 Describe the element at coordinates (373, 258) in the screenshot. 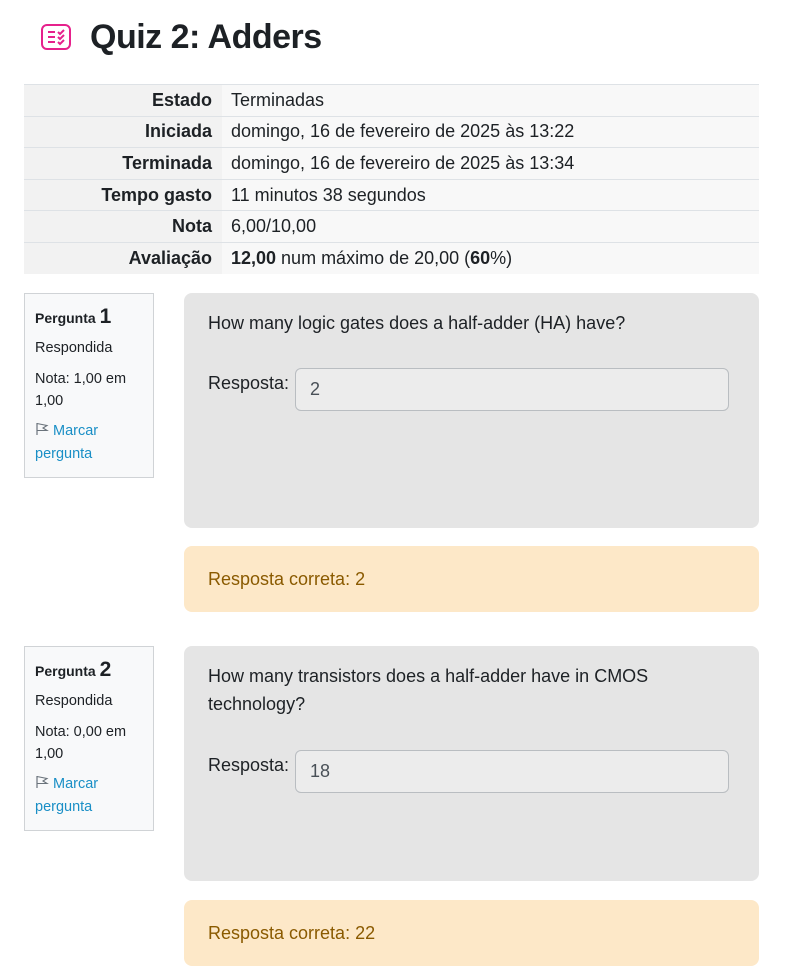

I see `evaluation-max: num máximo de 20,00 (` at that location.